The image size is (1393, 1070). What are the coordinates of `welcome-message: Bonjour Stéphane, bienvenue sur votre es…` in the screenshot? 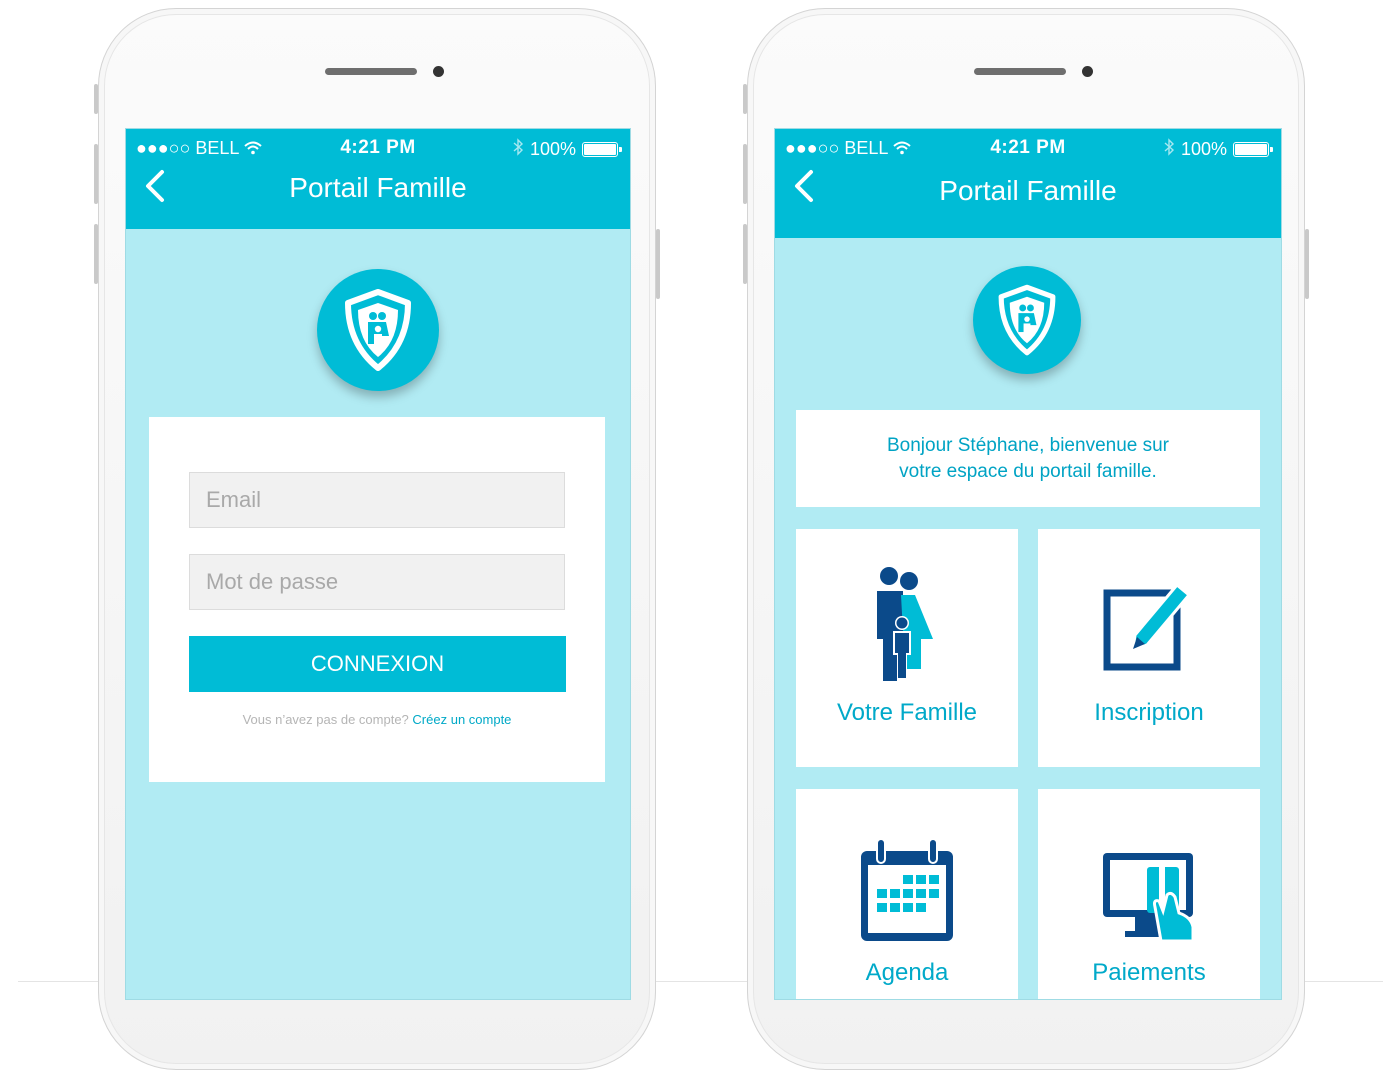 It's located at (1028, 458).